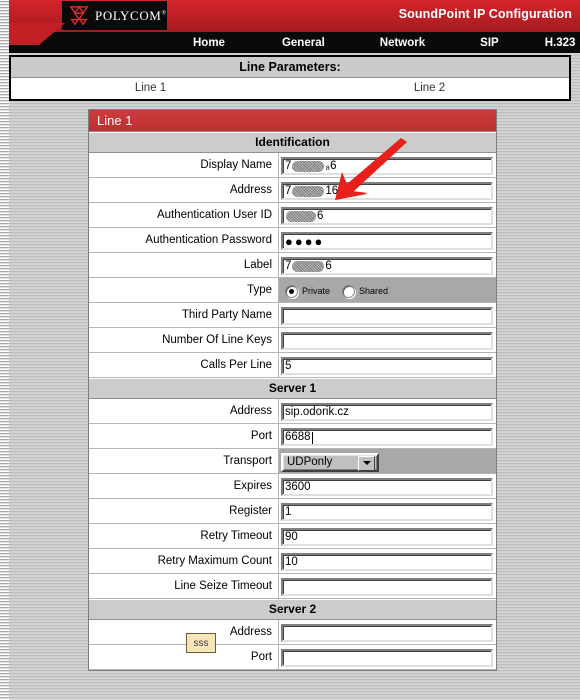  I want to click on form-row: Calls Per Line 5, so click(292, 365).